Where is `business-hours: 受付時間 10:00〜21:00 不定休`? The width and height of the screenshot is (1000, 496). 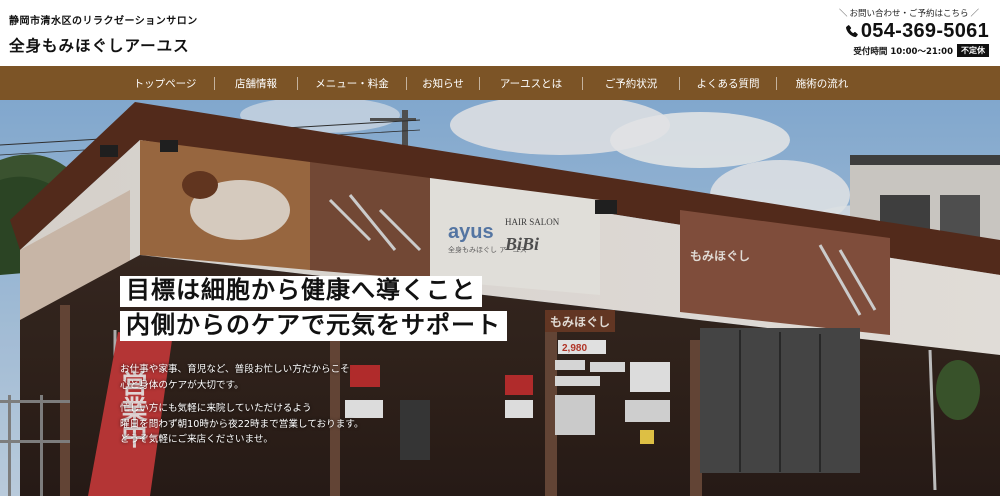 business-hours: 受付時間 10:00〜21:00 不定休 is located at coordinates (909, 50).